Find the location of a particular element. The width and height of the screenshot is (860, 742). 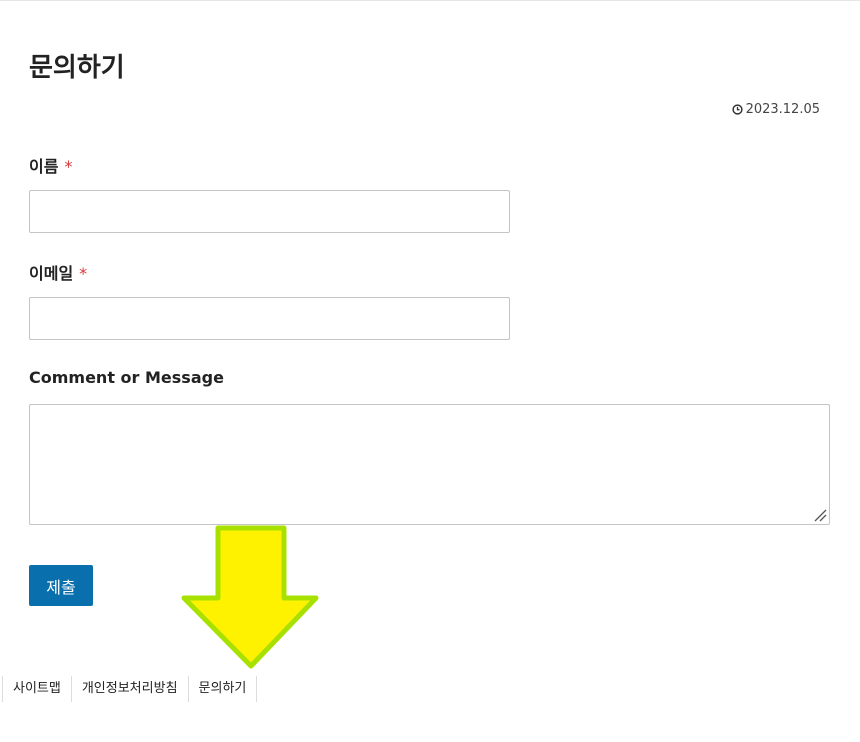

message-label: Comment or Message is located at coordinates (126, 377).